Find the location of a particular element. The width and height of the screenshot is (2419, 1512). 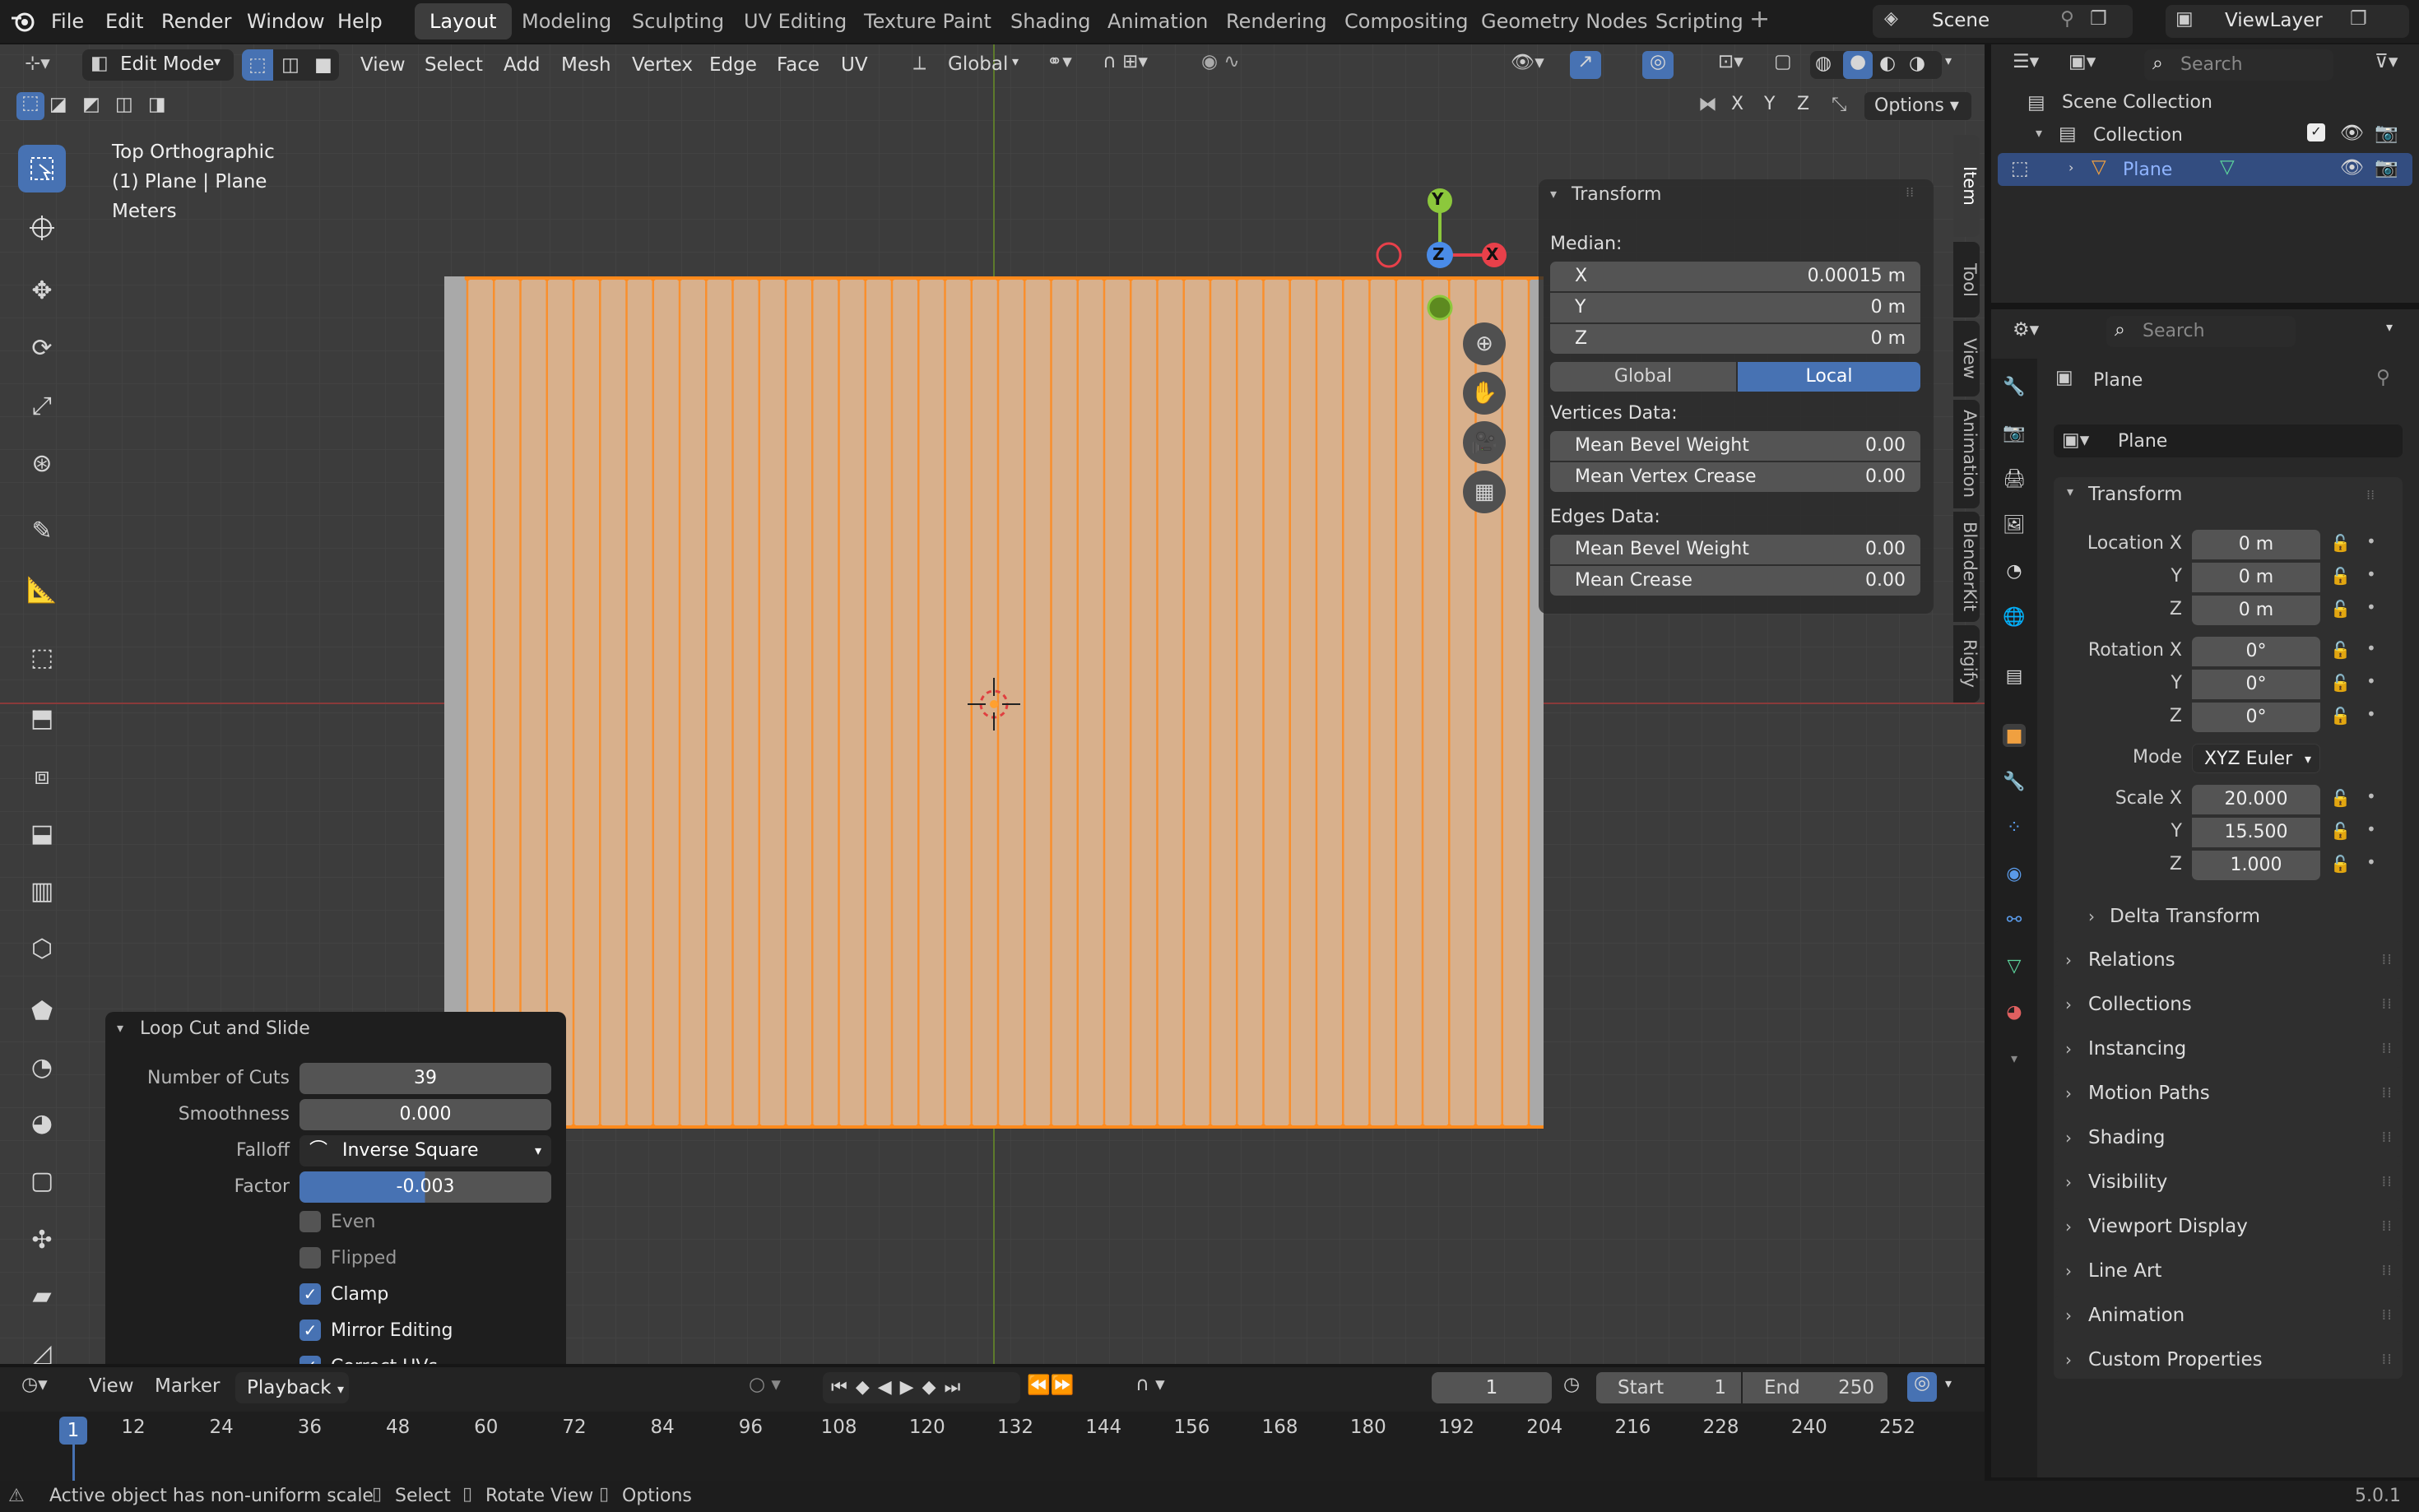

scene-selector: ◈ Scene ⚲ ❐ is located at coordinates (2003, 21).